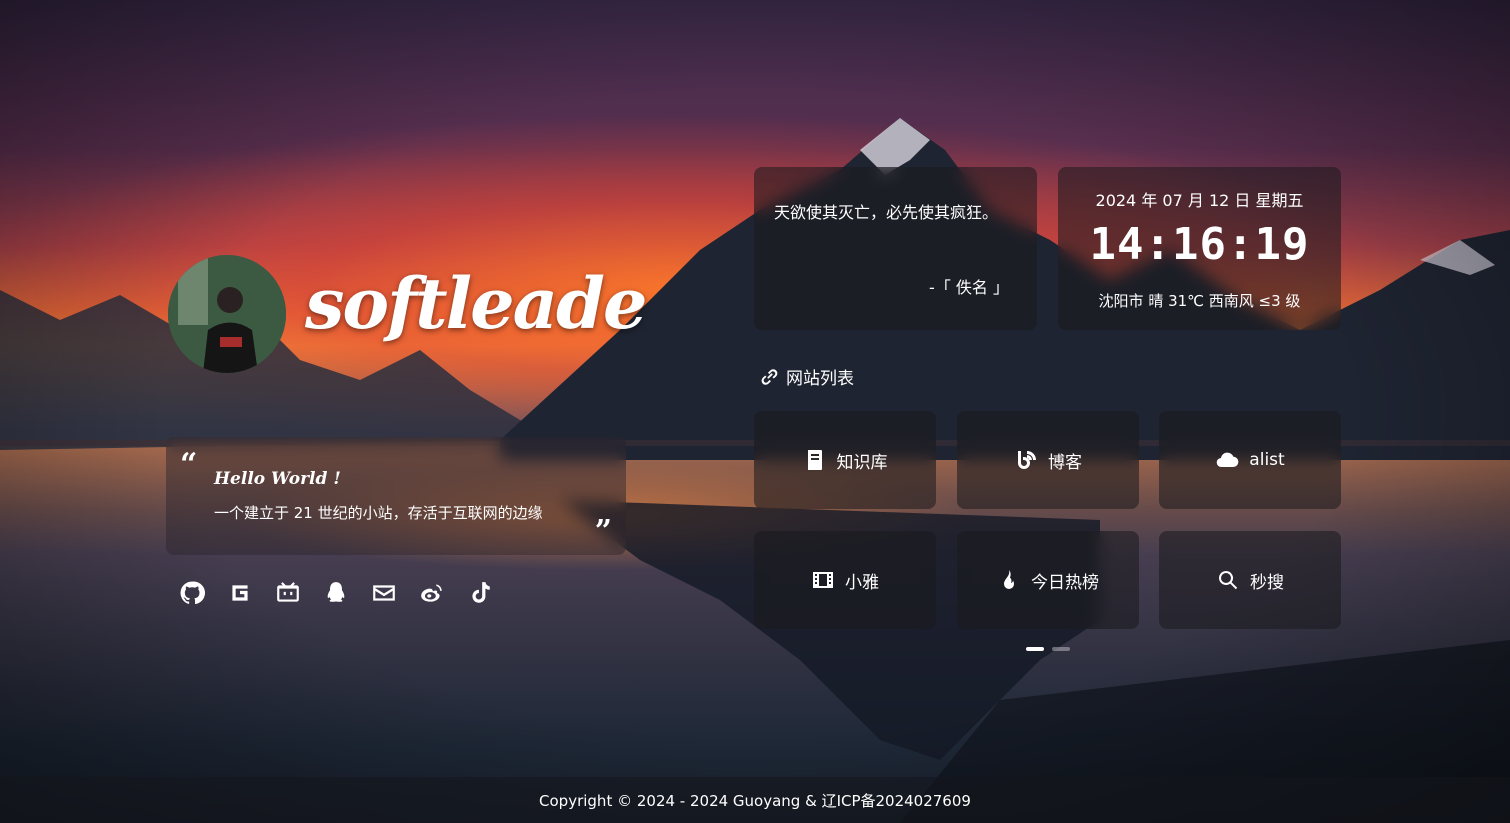 Image resolution: width=1510 pixels, height=823 pixels. Describe the element at coordinates (240, 593) in the screenshot. I see `g-icon` at that location.